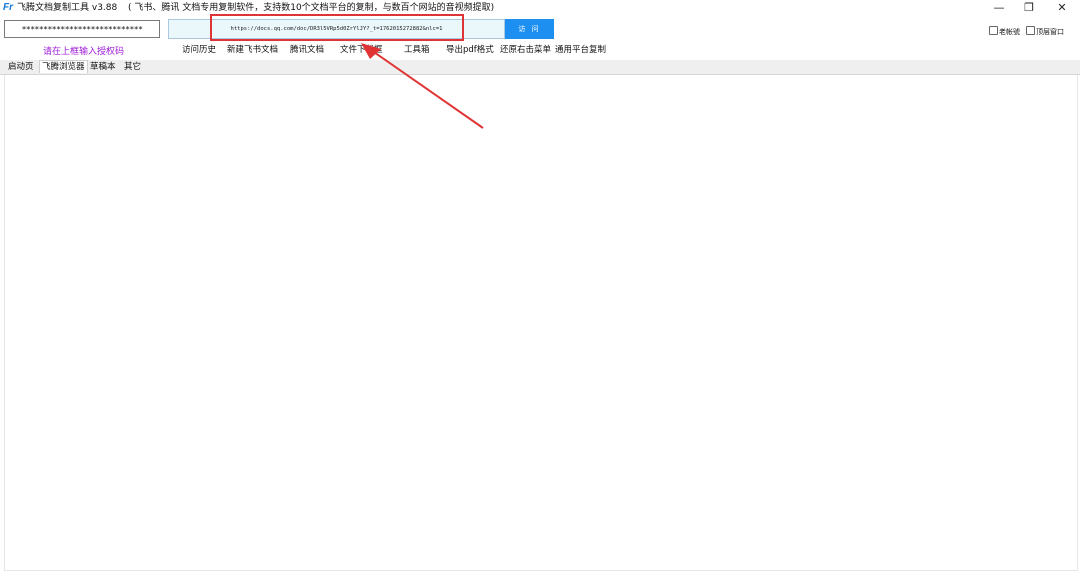 The width and height of the screenshot is (1080, 574). I want to click on restore-button: ❐, so click(1029, 8).